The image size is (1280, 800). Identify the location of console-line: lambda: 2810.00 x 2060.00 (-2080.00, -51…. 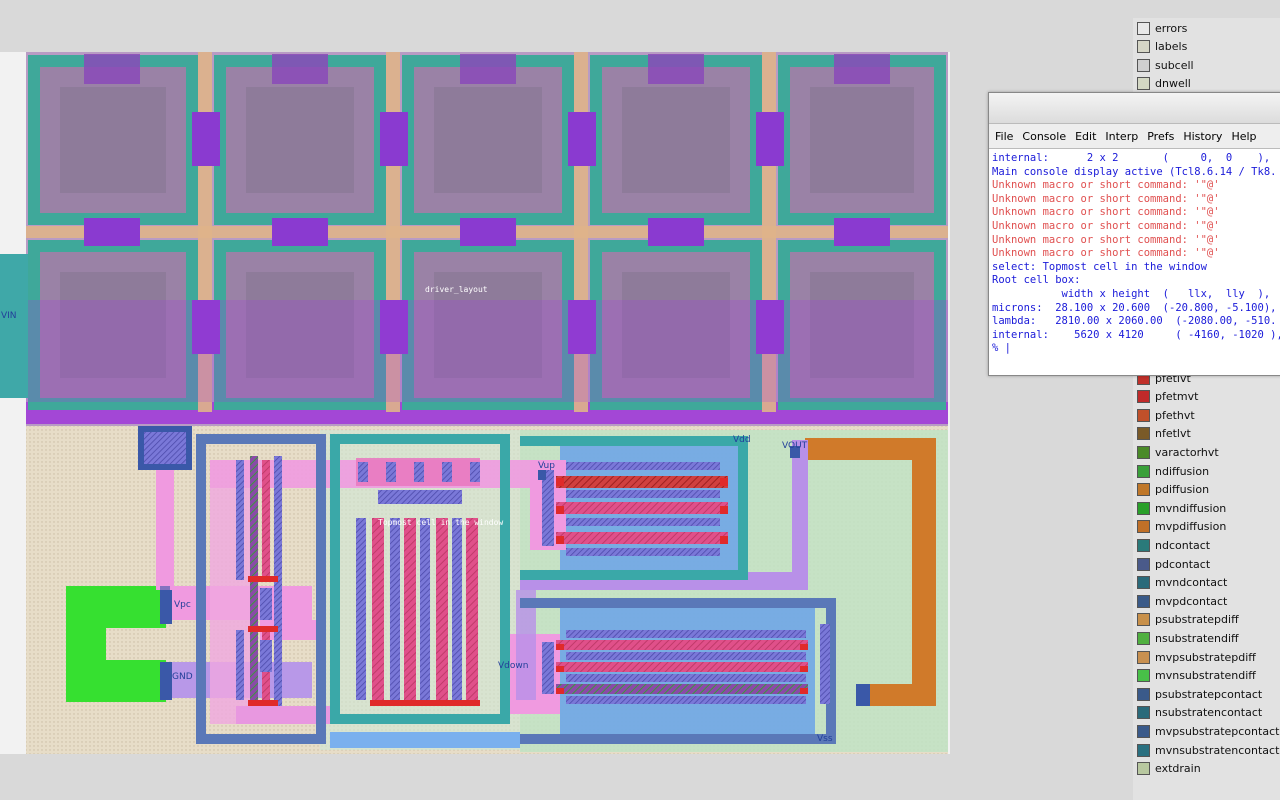
(1134, 321).